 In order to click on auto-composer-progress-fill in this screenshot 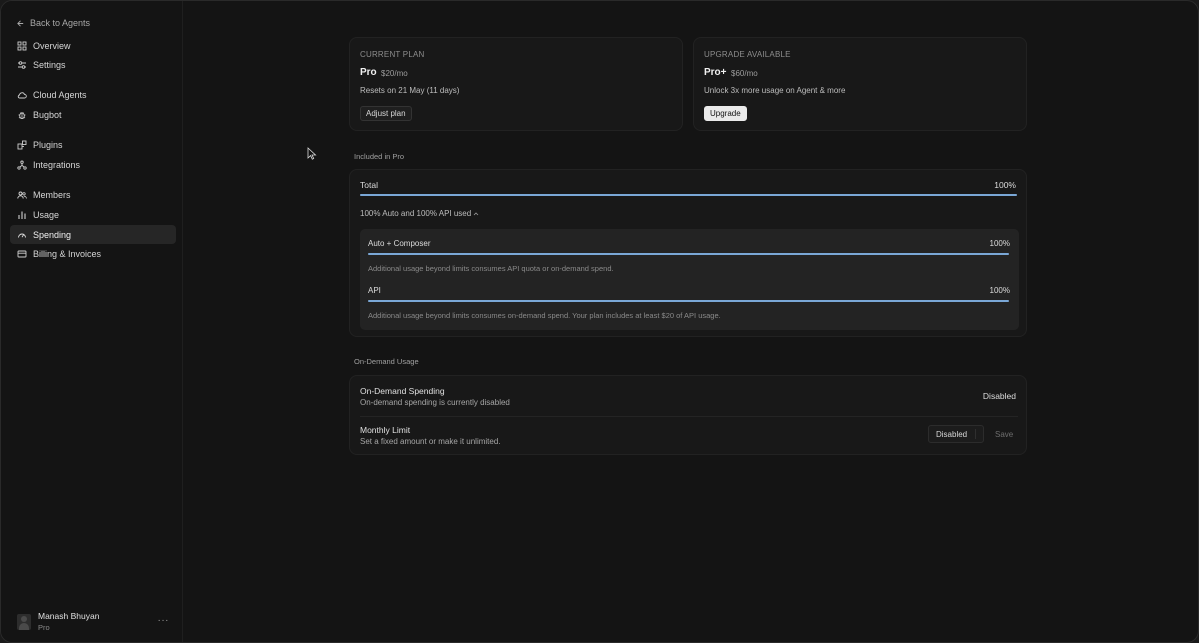, I will do `click(688, 254)`.